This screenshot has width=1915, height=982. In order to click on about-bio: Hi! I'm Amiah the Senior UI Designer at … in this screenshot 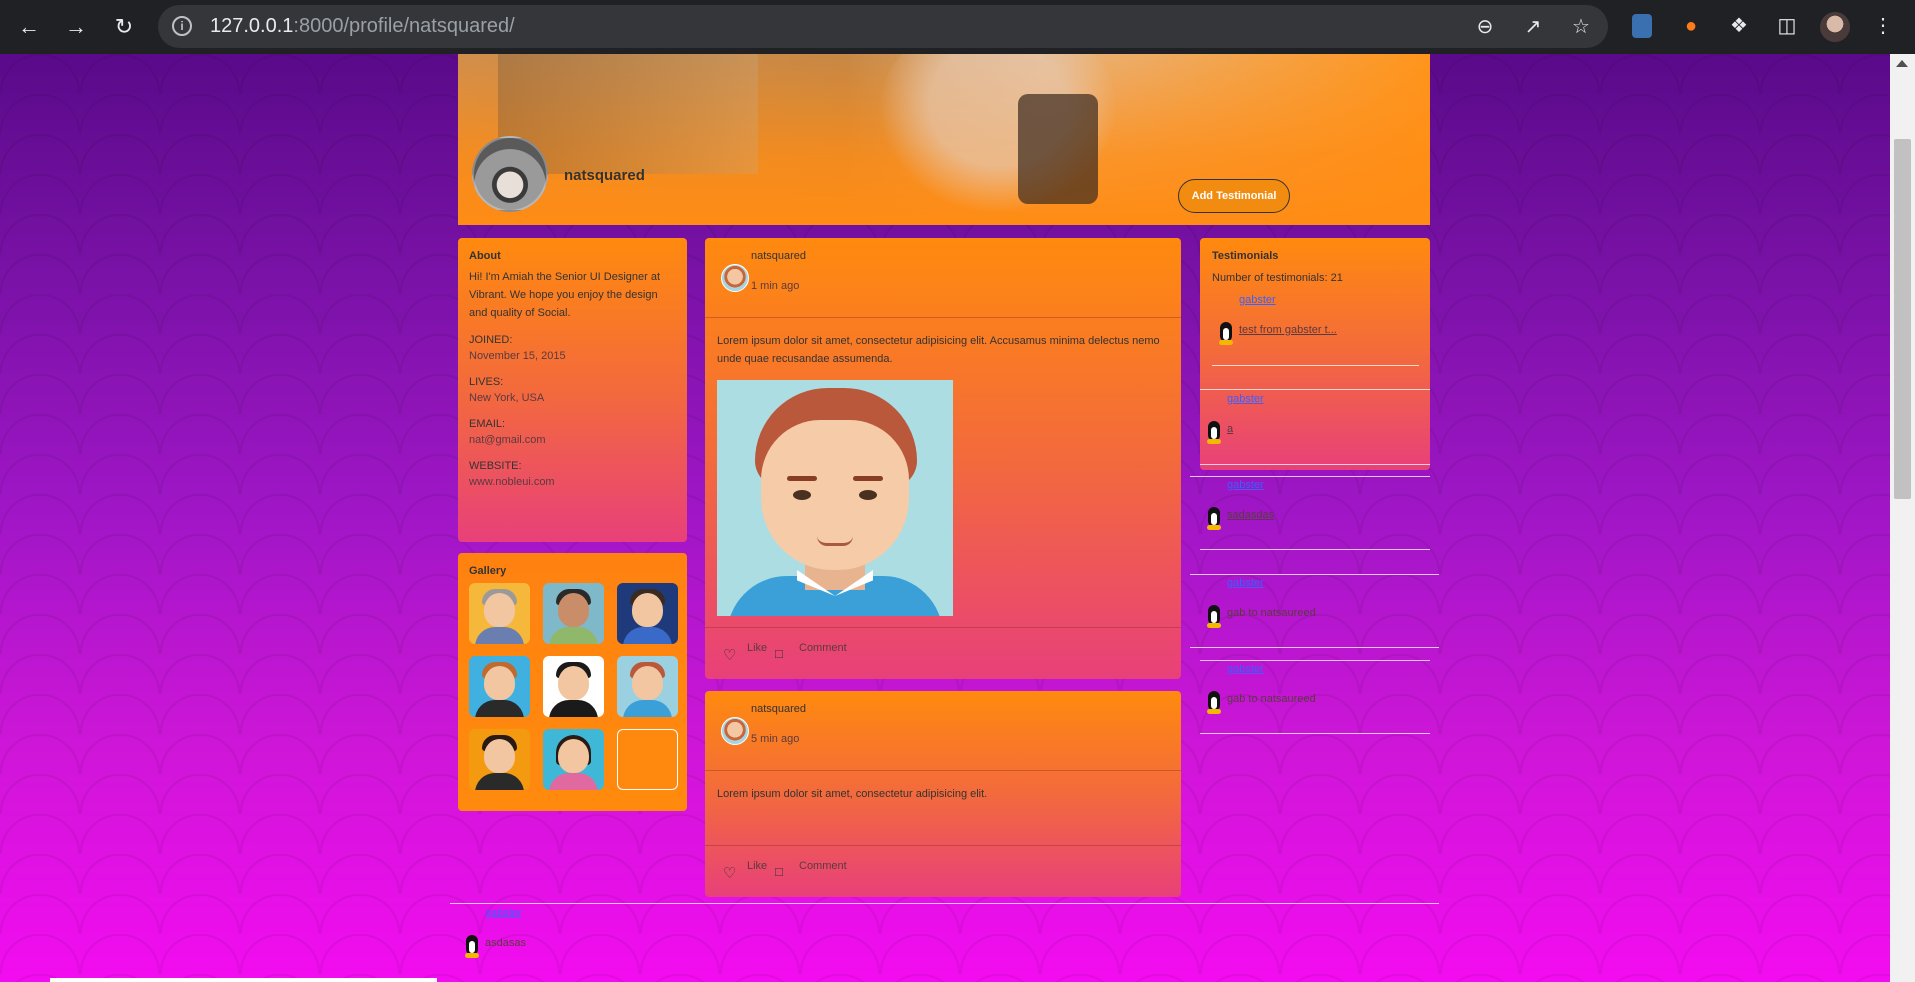, I will do `click(565, 295)`.